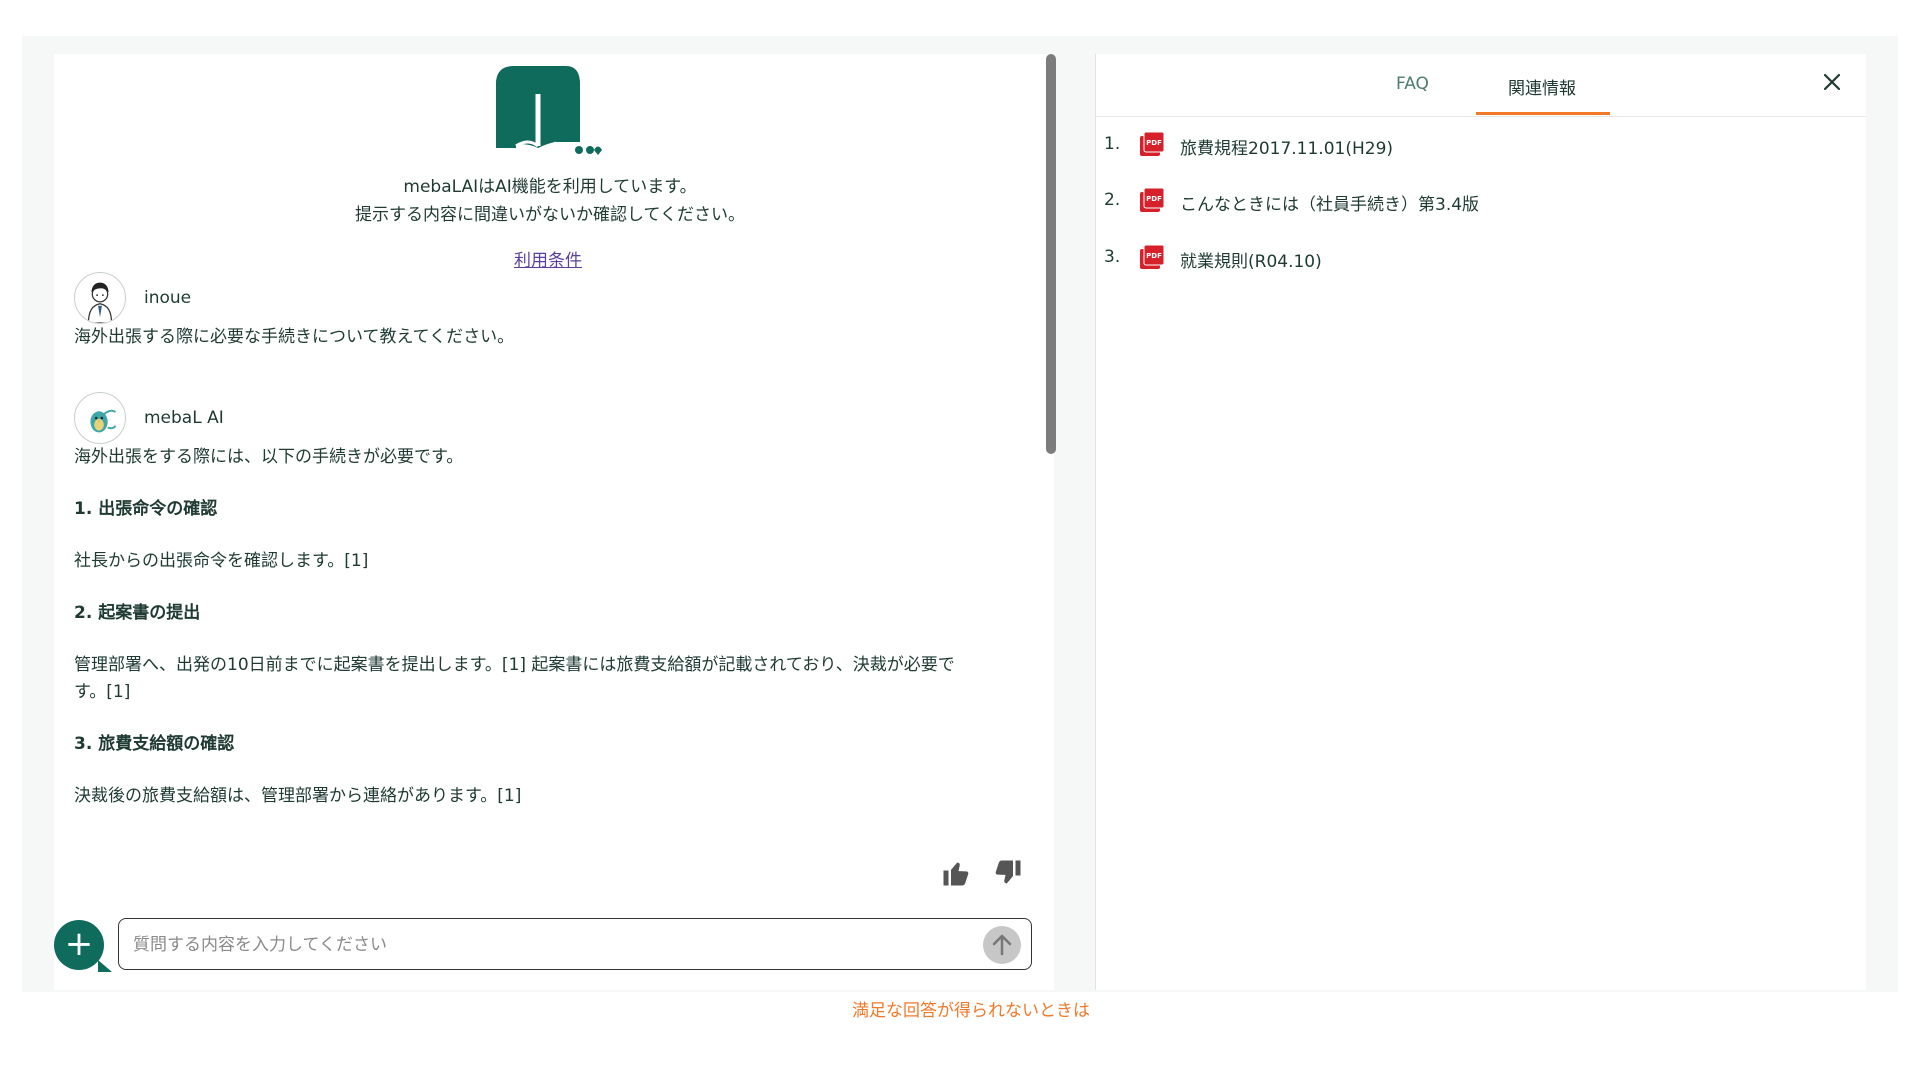 This screenshot has width=1920, height=1080. What do you see at coordinates (1412, 84) in the screenshot?
I see `tab-faq: FAQ` at bounding box center [1412, 84].